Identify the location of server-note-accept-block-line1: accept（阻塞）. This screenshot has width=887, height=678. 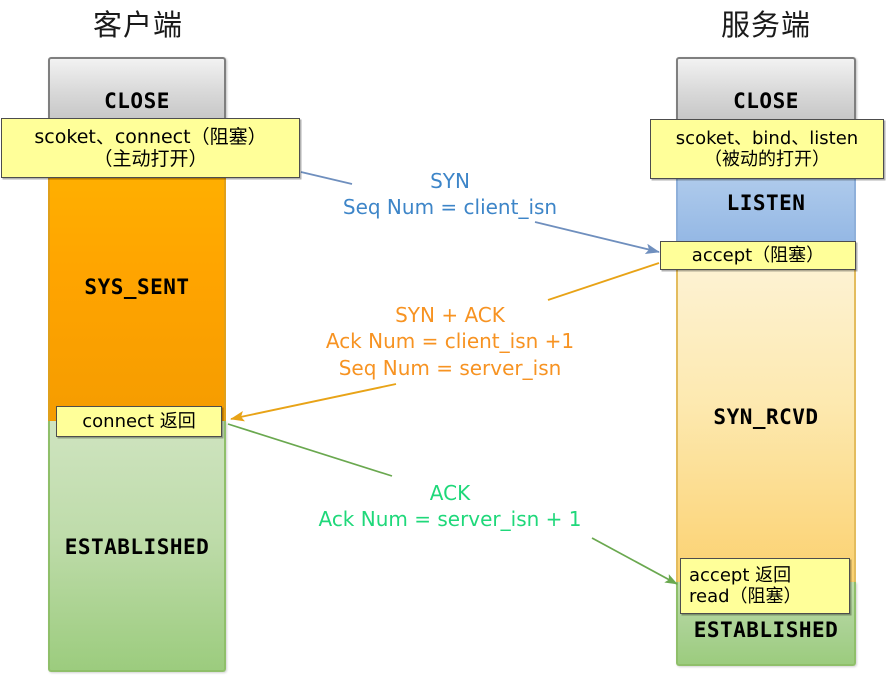
(758, 255).